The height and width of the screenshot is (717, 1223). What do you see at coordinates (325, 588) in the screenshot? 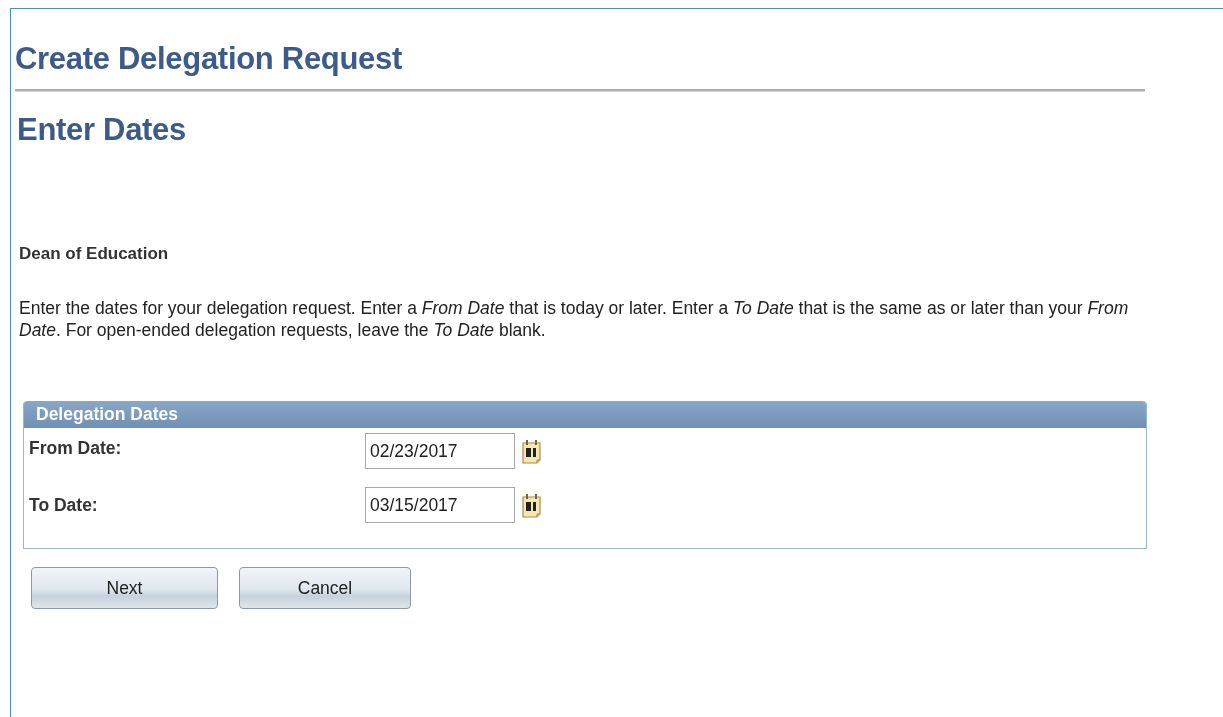
I see `cancel-button: Cancel` at bounding box center [325, 588].